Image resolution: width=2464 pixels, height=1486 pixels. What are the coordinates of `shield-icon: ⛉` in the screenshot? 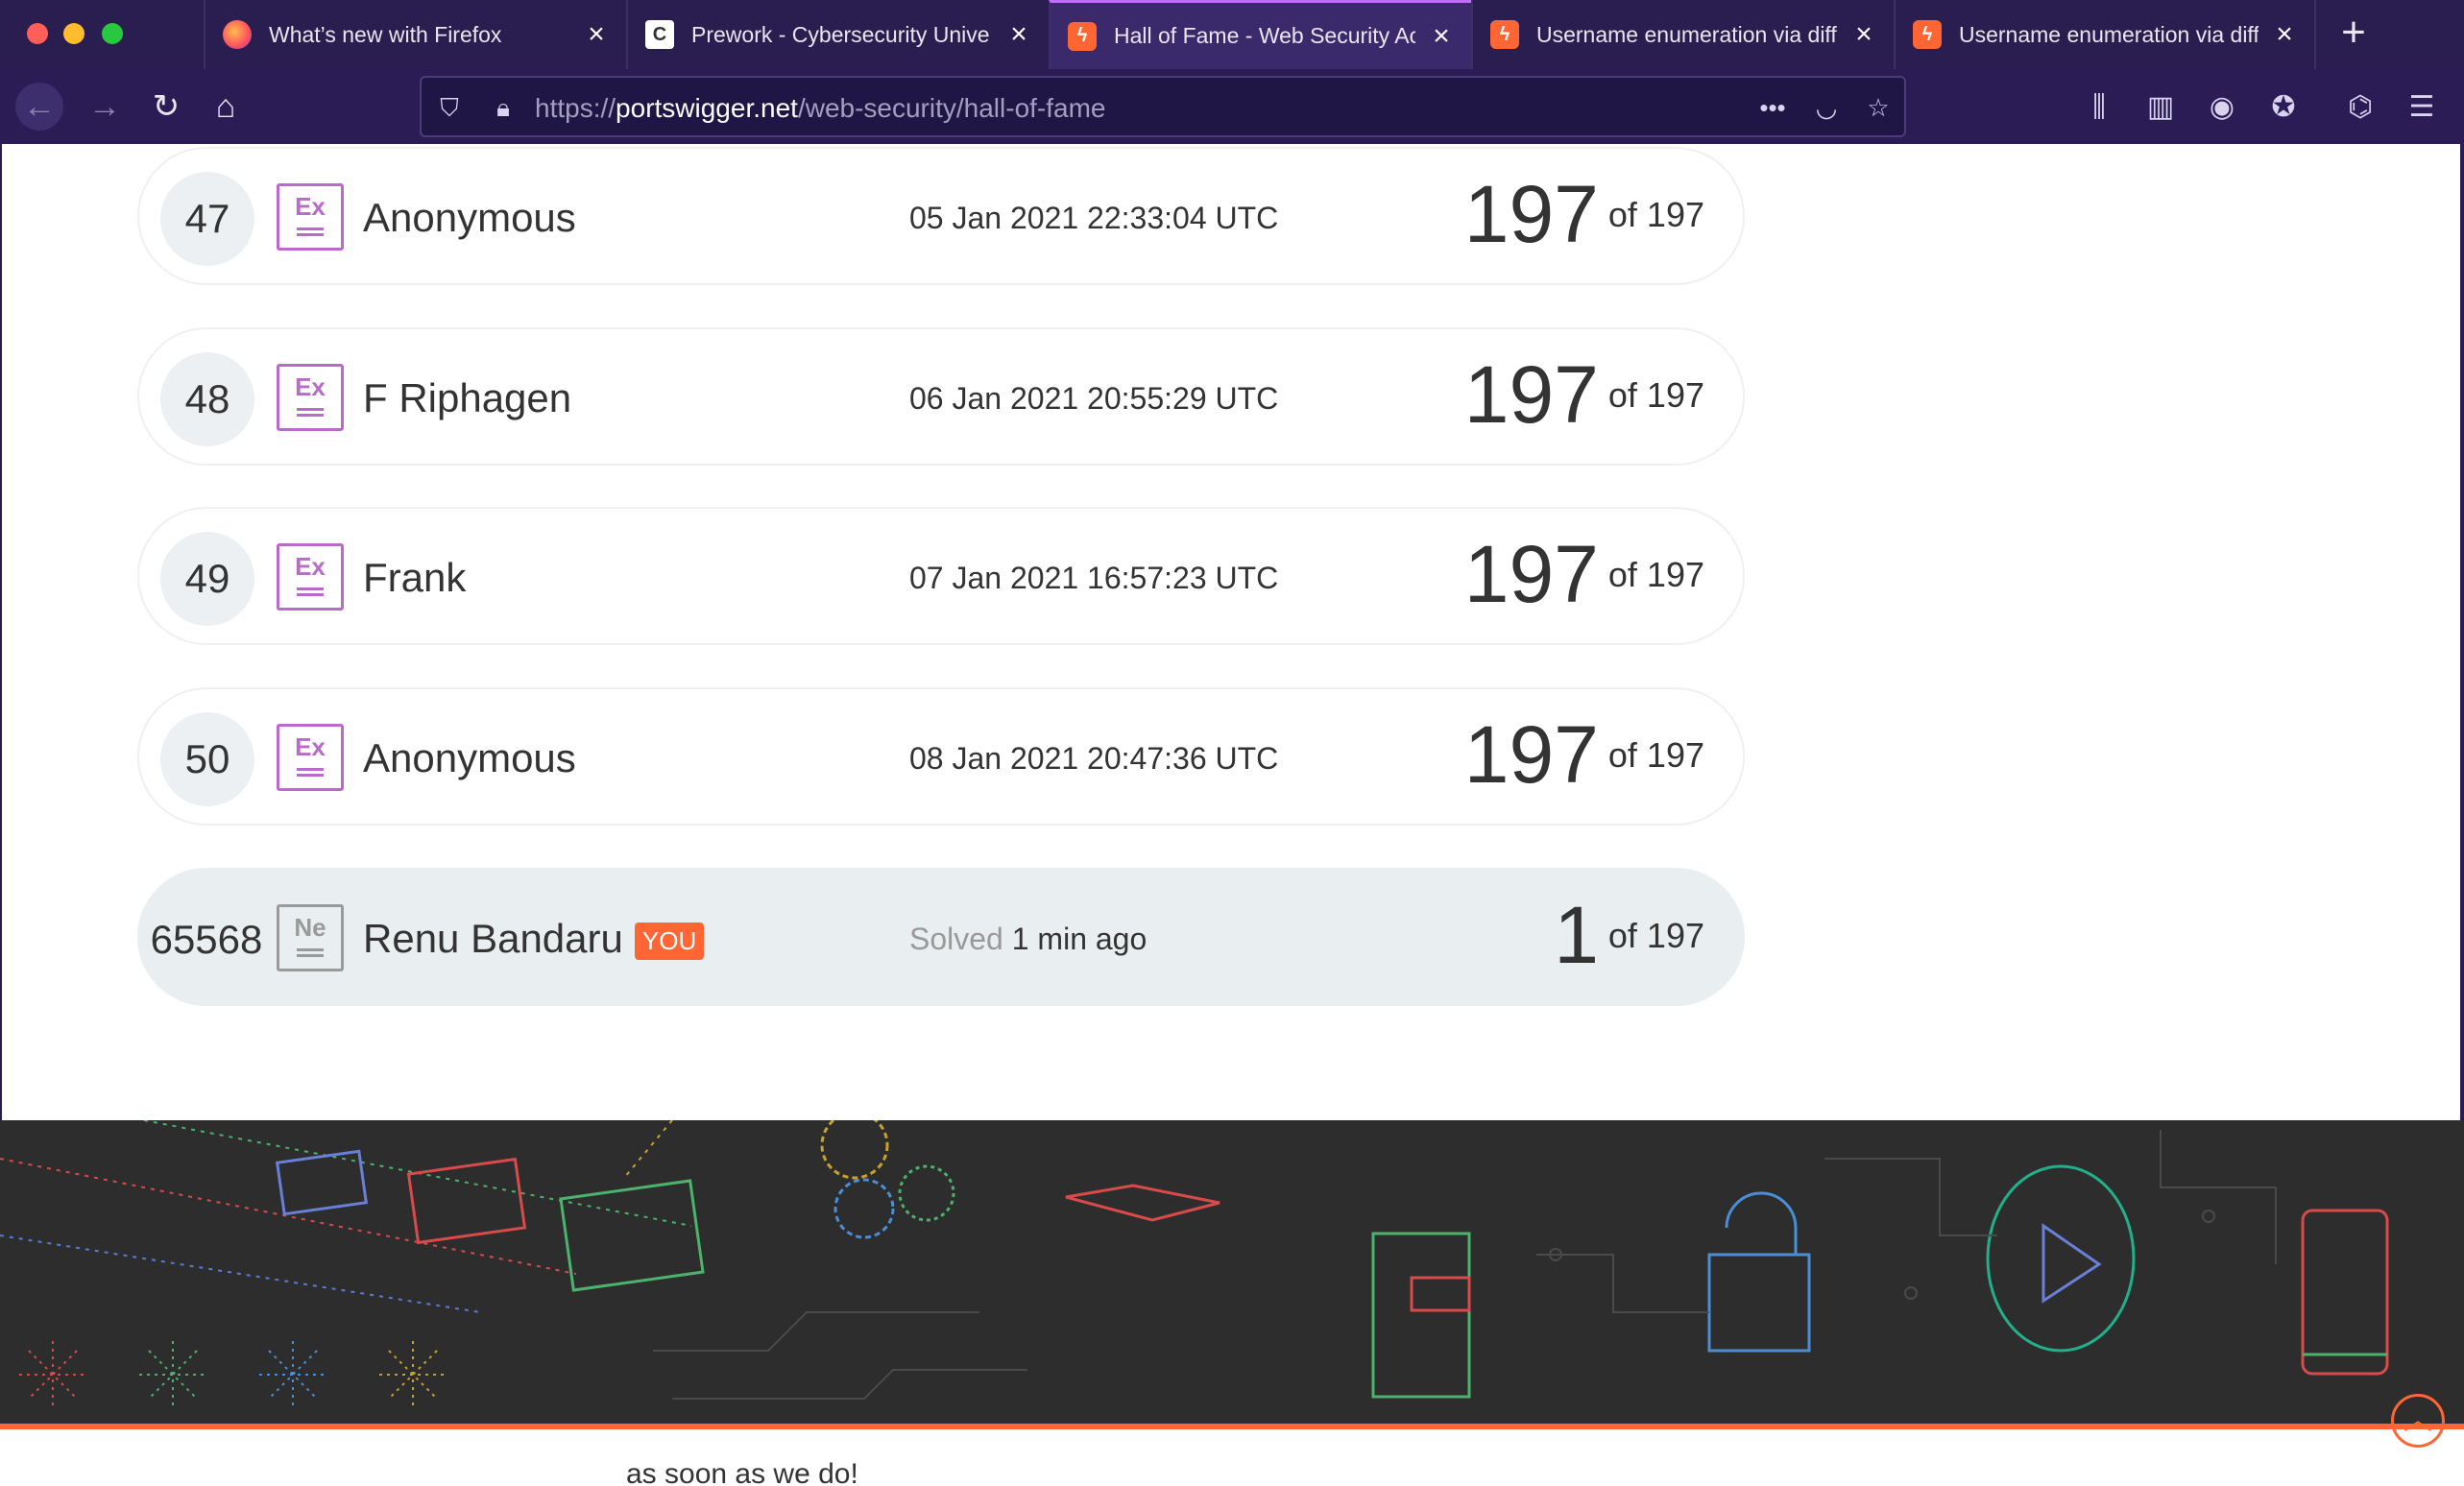 It's located at (449, 107).